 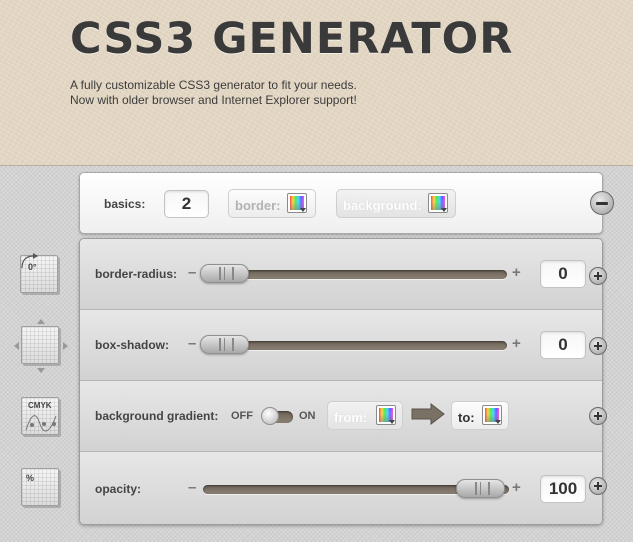 I want to click on cmyk-curves-icon, so click(x=41, y=423).